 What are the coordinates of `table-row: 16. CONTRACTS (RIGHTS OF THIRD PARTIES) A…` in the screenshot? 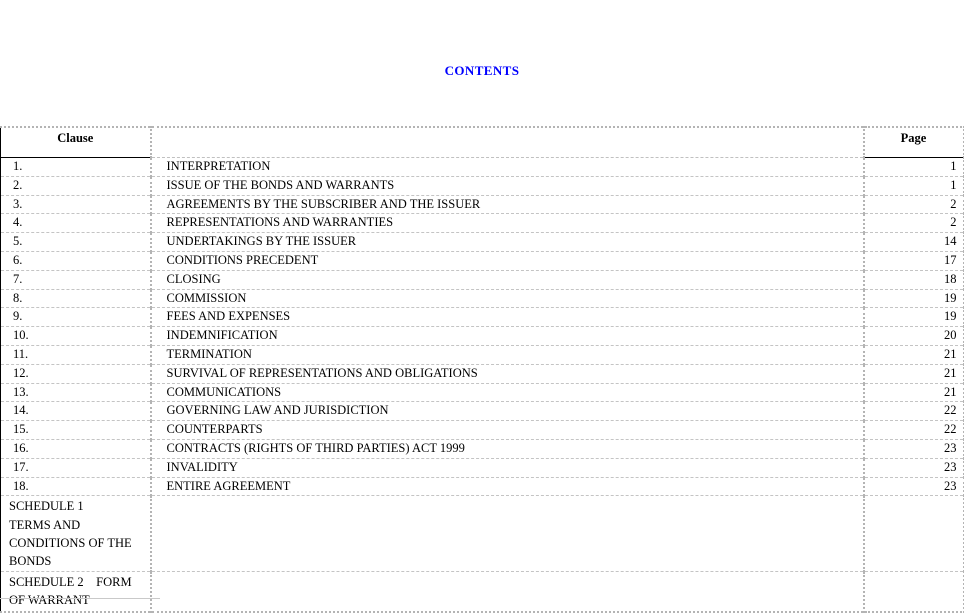 It's located at (482, 449).